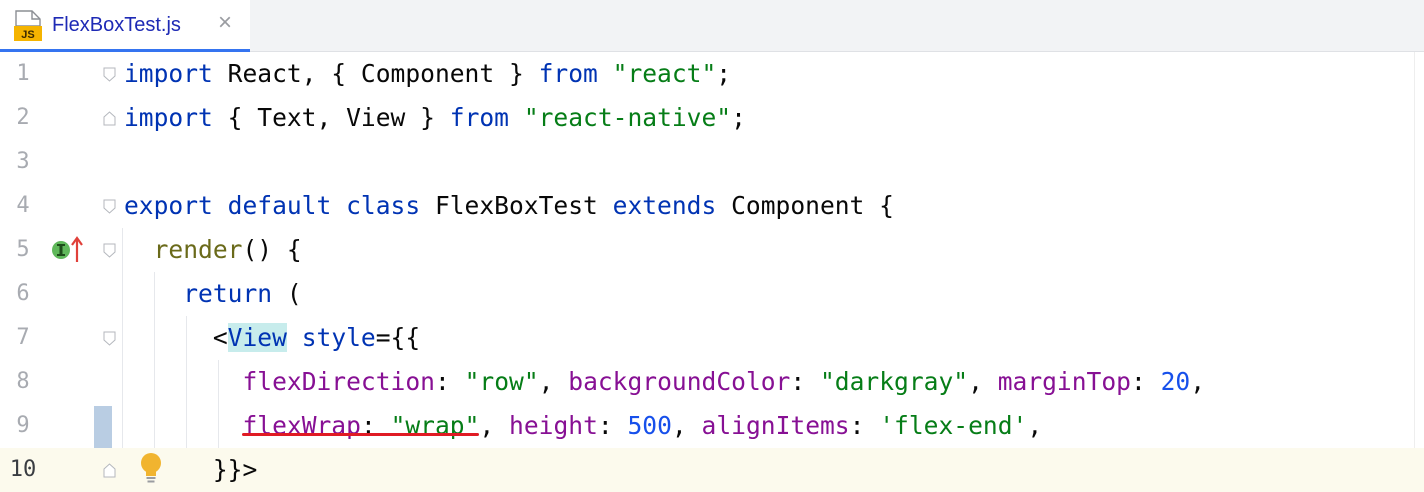 The image size is (1424, 492). Describe the element at coordinates (23, 205) in the screenshot. I see `line-number: 4` at that location.